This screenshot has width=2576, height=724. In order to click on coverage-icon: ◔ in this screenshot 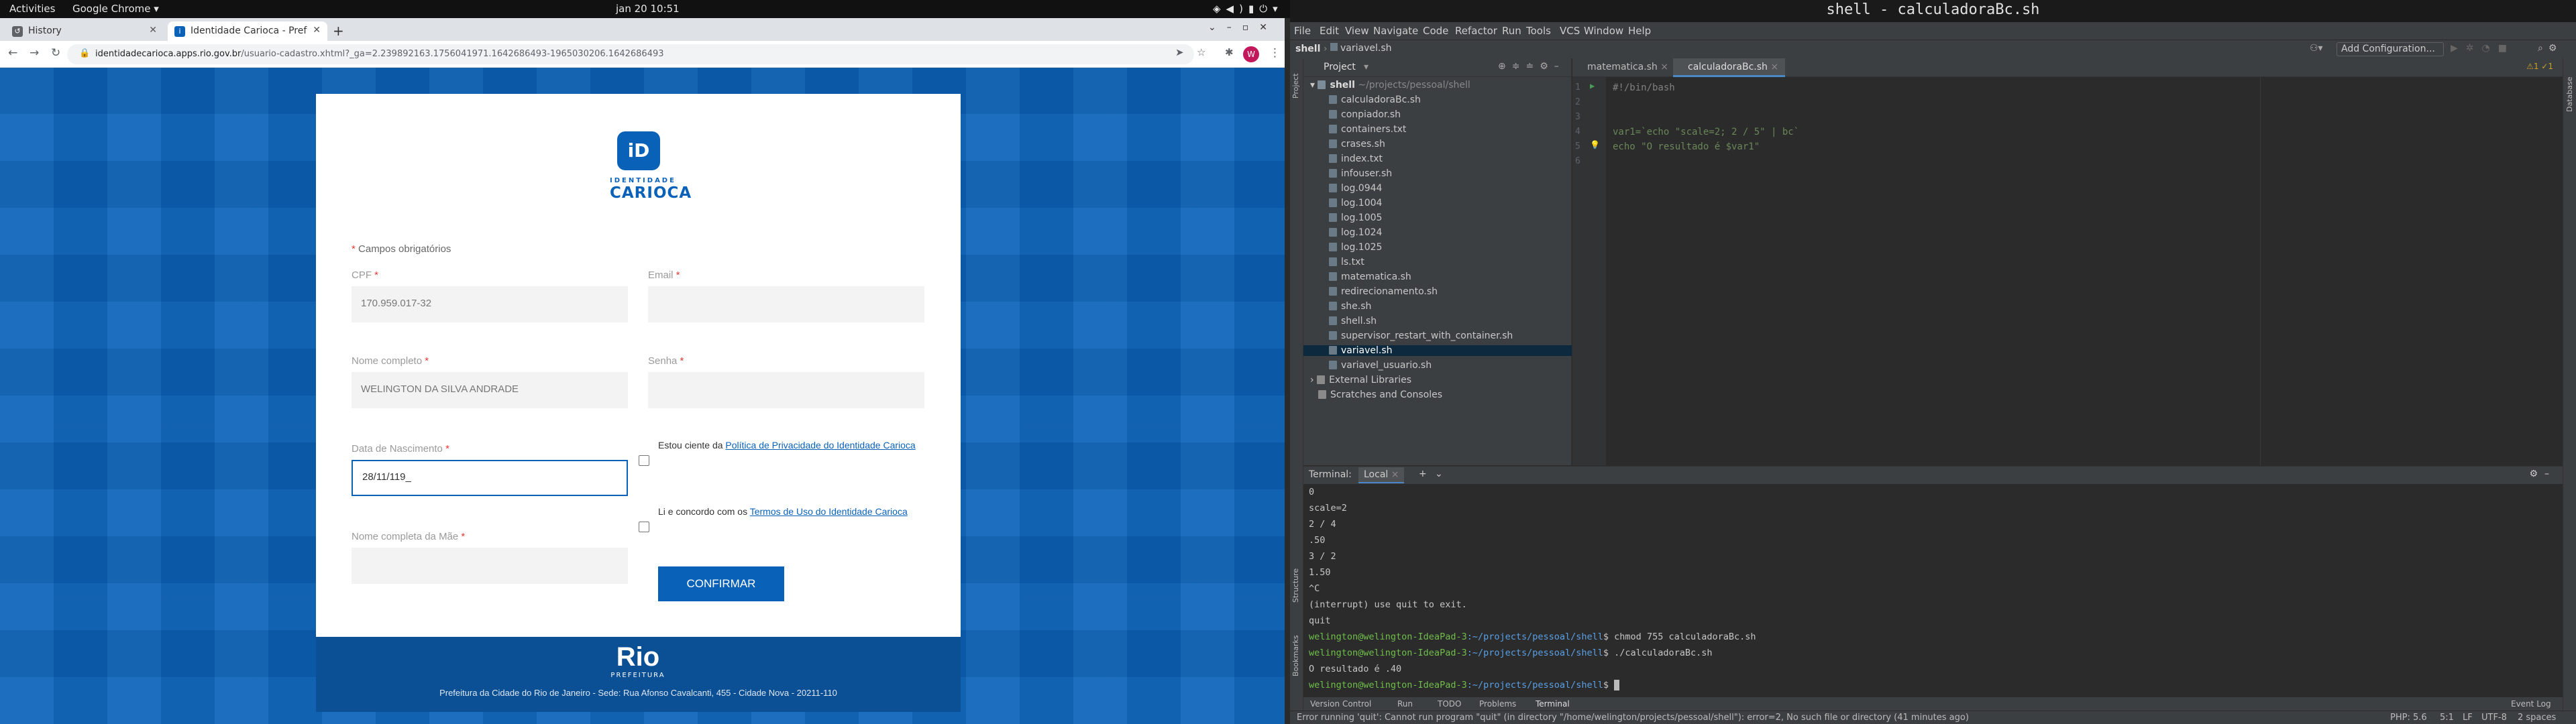, I will do `click(2490, 49)`.